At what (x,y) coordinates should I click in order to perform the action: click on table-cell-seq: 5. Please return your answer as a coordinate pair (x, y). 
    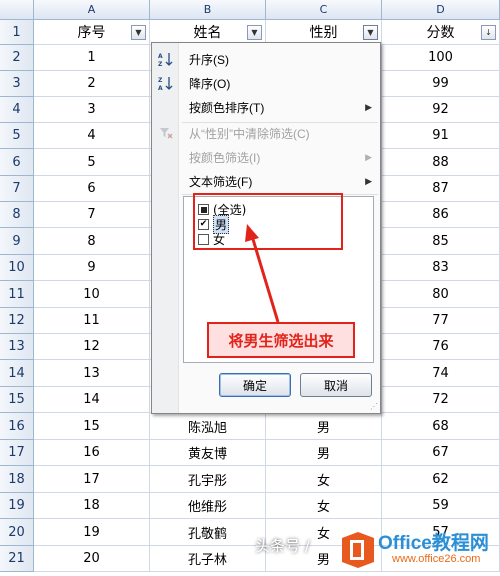
    Looking at the image, I should click on (92, 162).